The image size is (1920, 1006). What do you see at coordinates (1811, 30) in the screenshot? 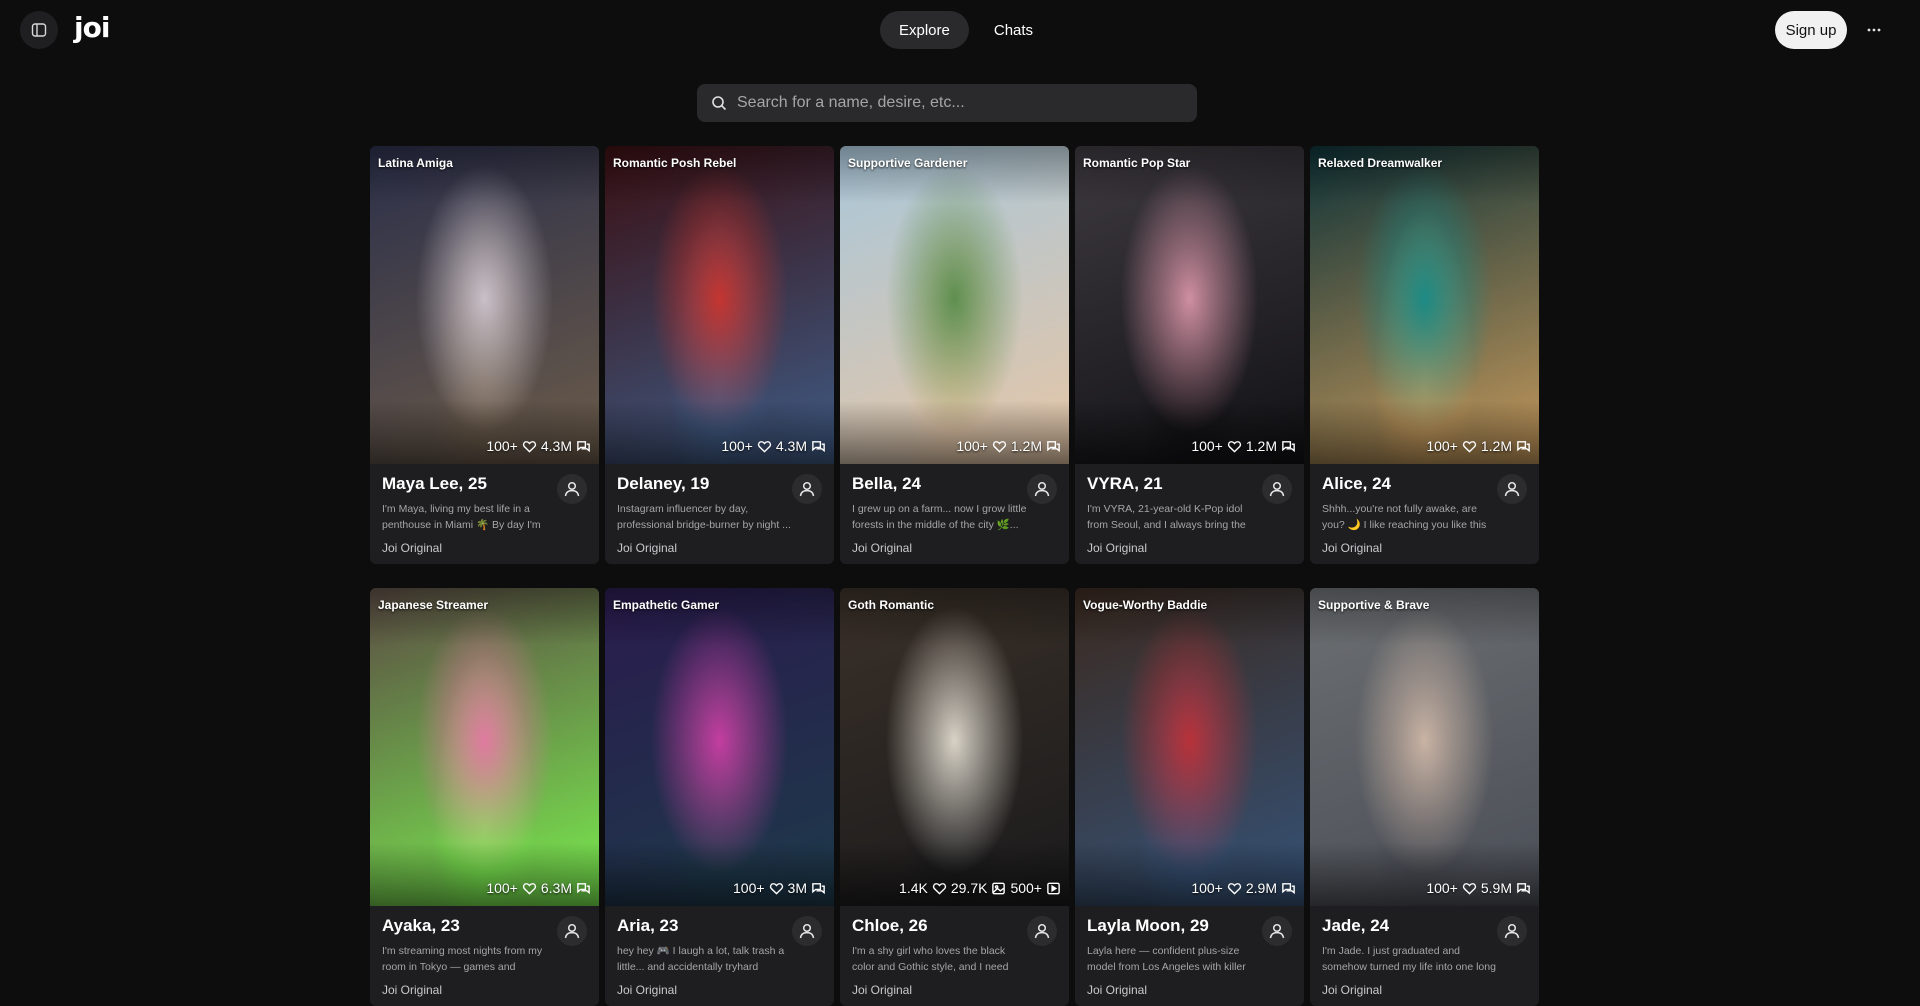
I see `sign-up-button: Sign up` at bounding box center [1811, 30].